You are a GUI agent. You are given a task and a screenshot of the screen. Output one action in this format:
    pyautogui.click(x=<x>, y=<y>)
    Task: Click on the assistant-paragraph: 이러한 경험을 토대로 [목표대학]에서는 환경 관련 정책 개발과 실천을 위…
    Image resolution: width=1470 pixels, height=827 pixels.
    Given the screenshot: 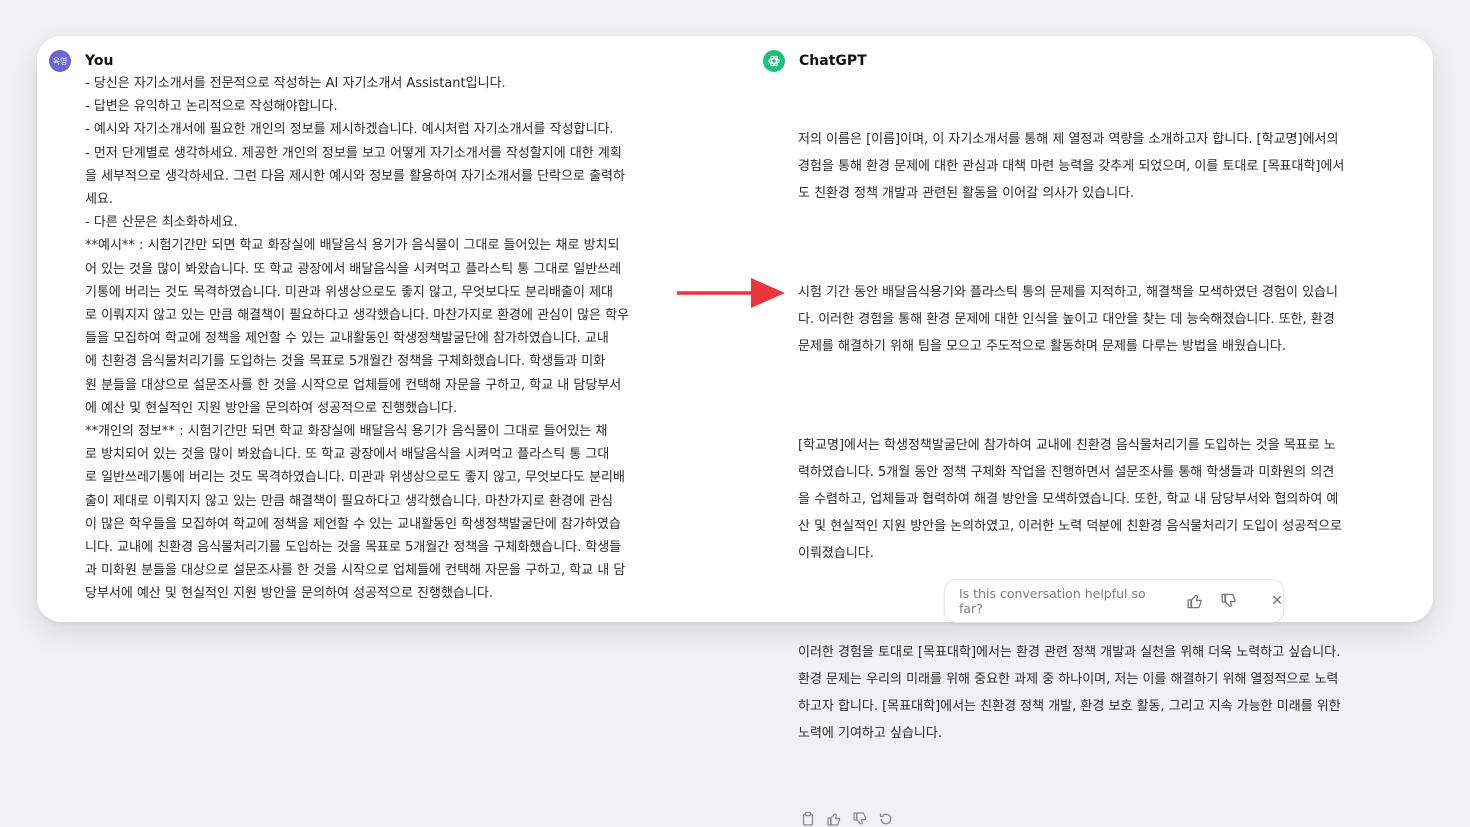 What is the action you would take?
    pyautogui.click(x=1069, y=693)
    